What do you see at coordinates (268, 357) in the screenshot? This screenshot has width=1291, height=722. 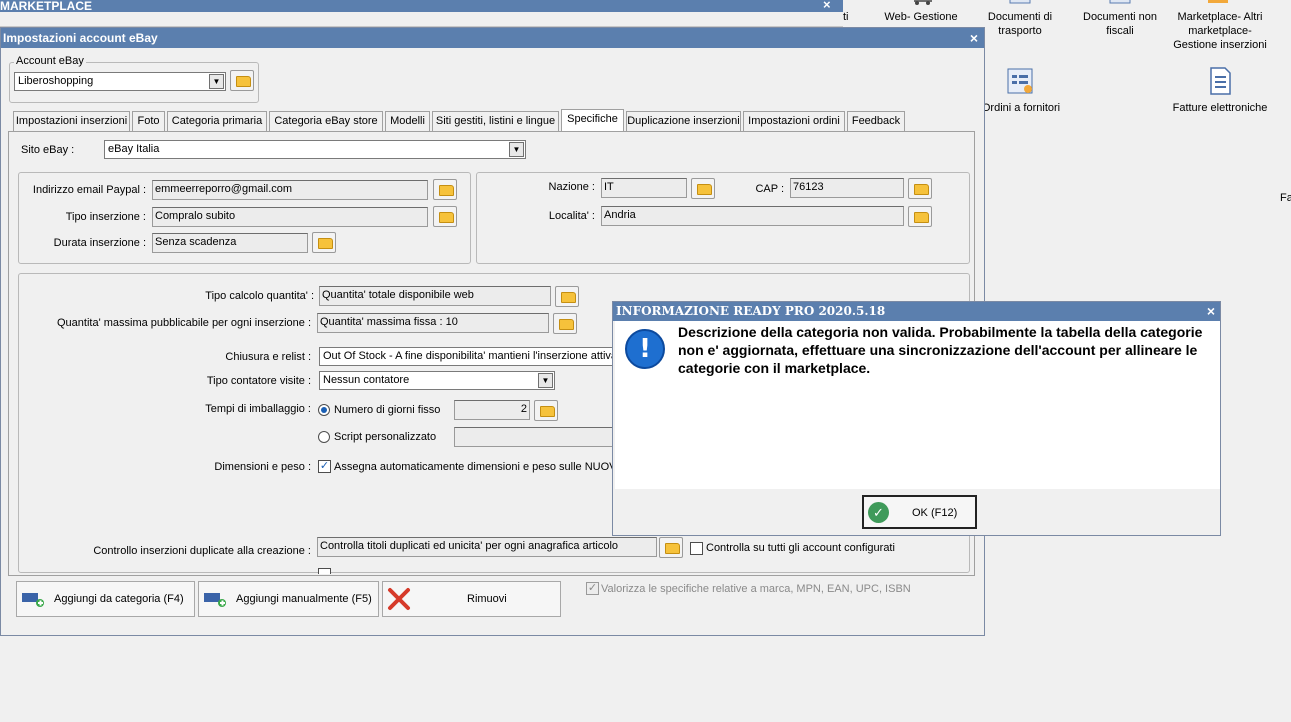 I see `chiusura-label: Chiusura e relist :` at bounding box center [268, 357].